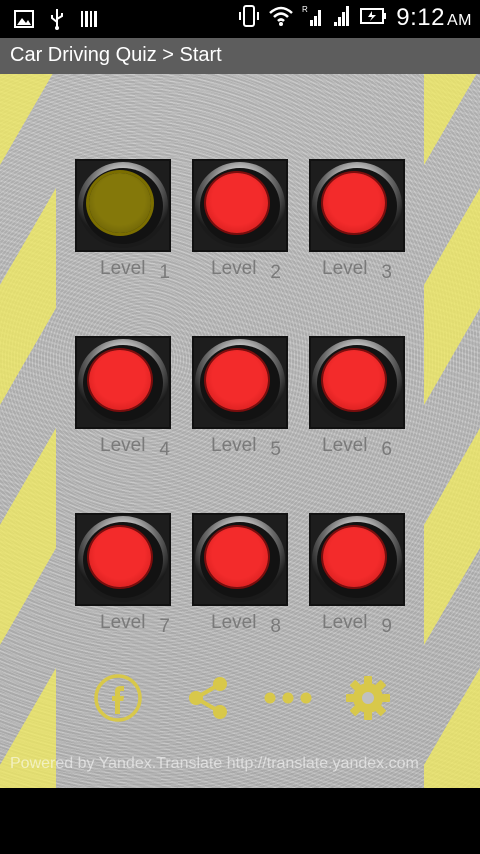  Describe the element at coordinates (120, 380) in the screenshot. I see `level-4-lamp` at that location.